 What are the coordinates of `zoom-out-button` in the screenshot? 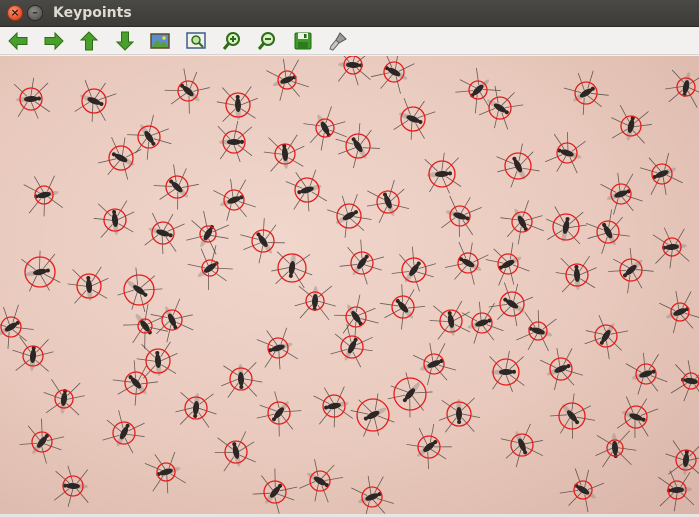 It's located at (267, 41).